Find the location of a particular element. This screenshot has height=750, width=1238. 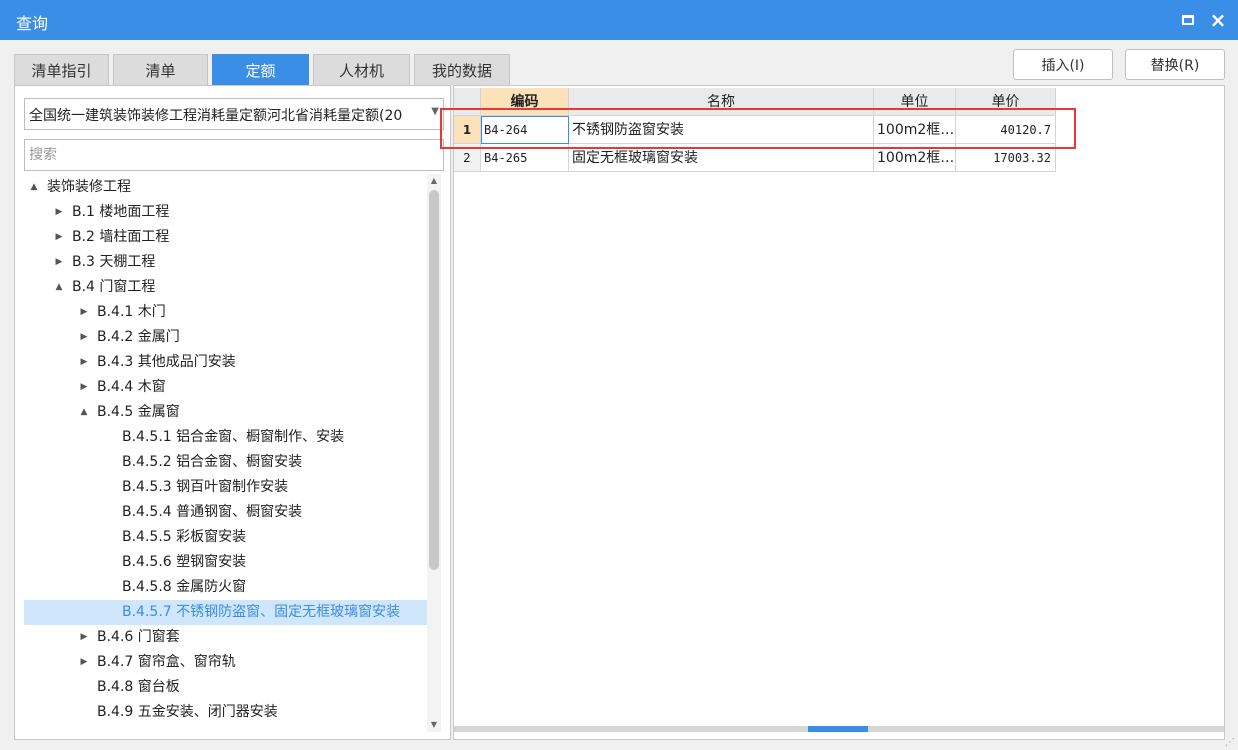

tree-item: B.4.5.1 铝合金窗、橱窗制作、安装 is located at coordinates (226, 437).